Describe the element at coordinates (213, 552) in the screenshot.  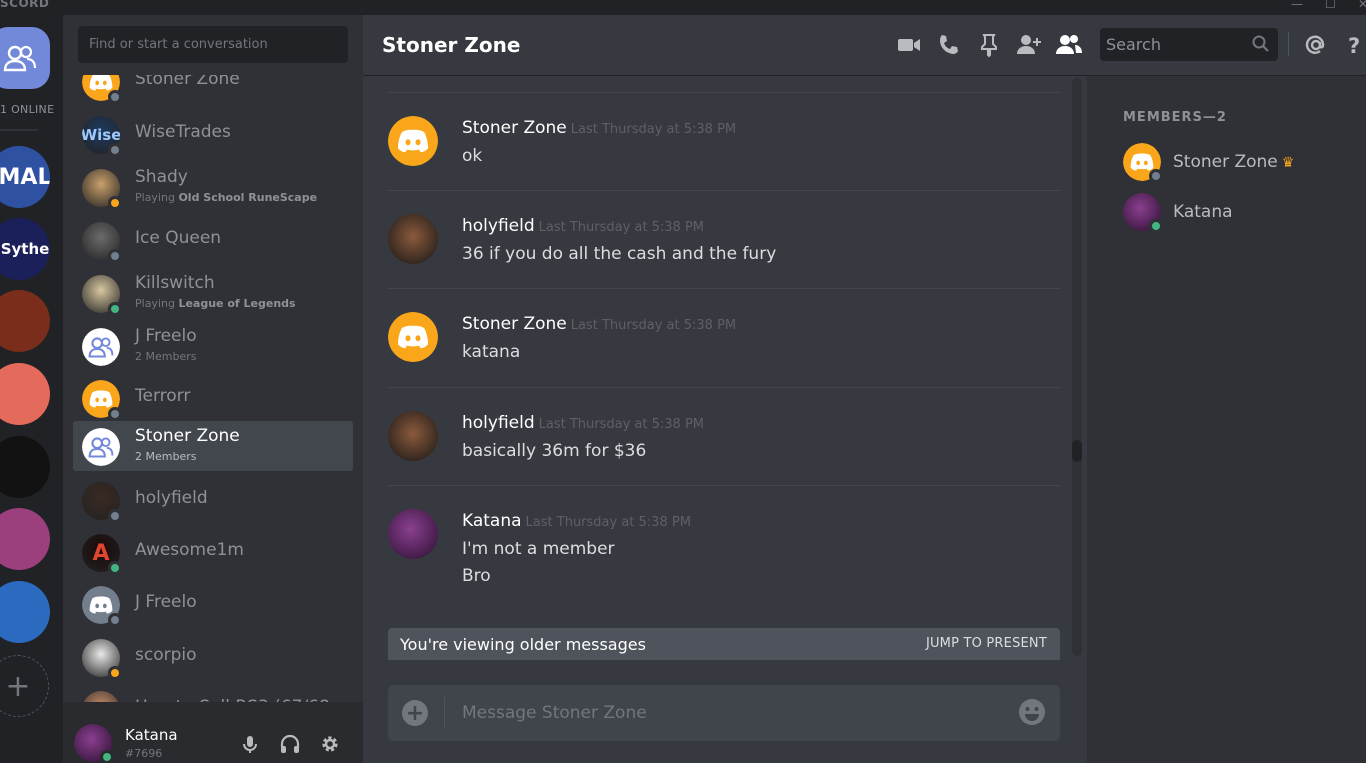
I see `dm-item: A Awesome1m` at that location.